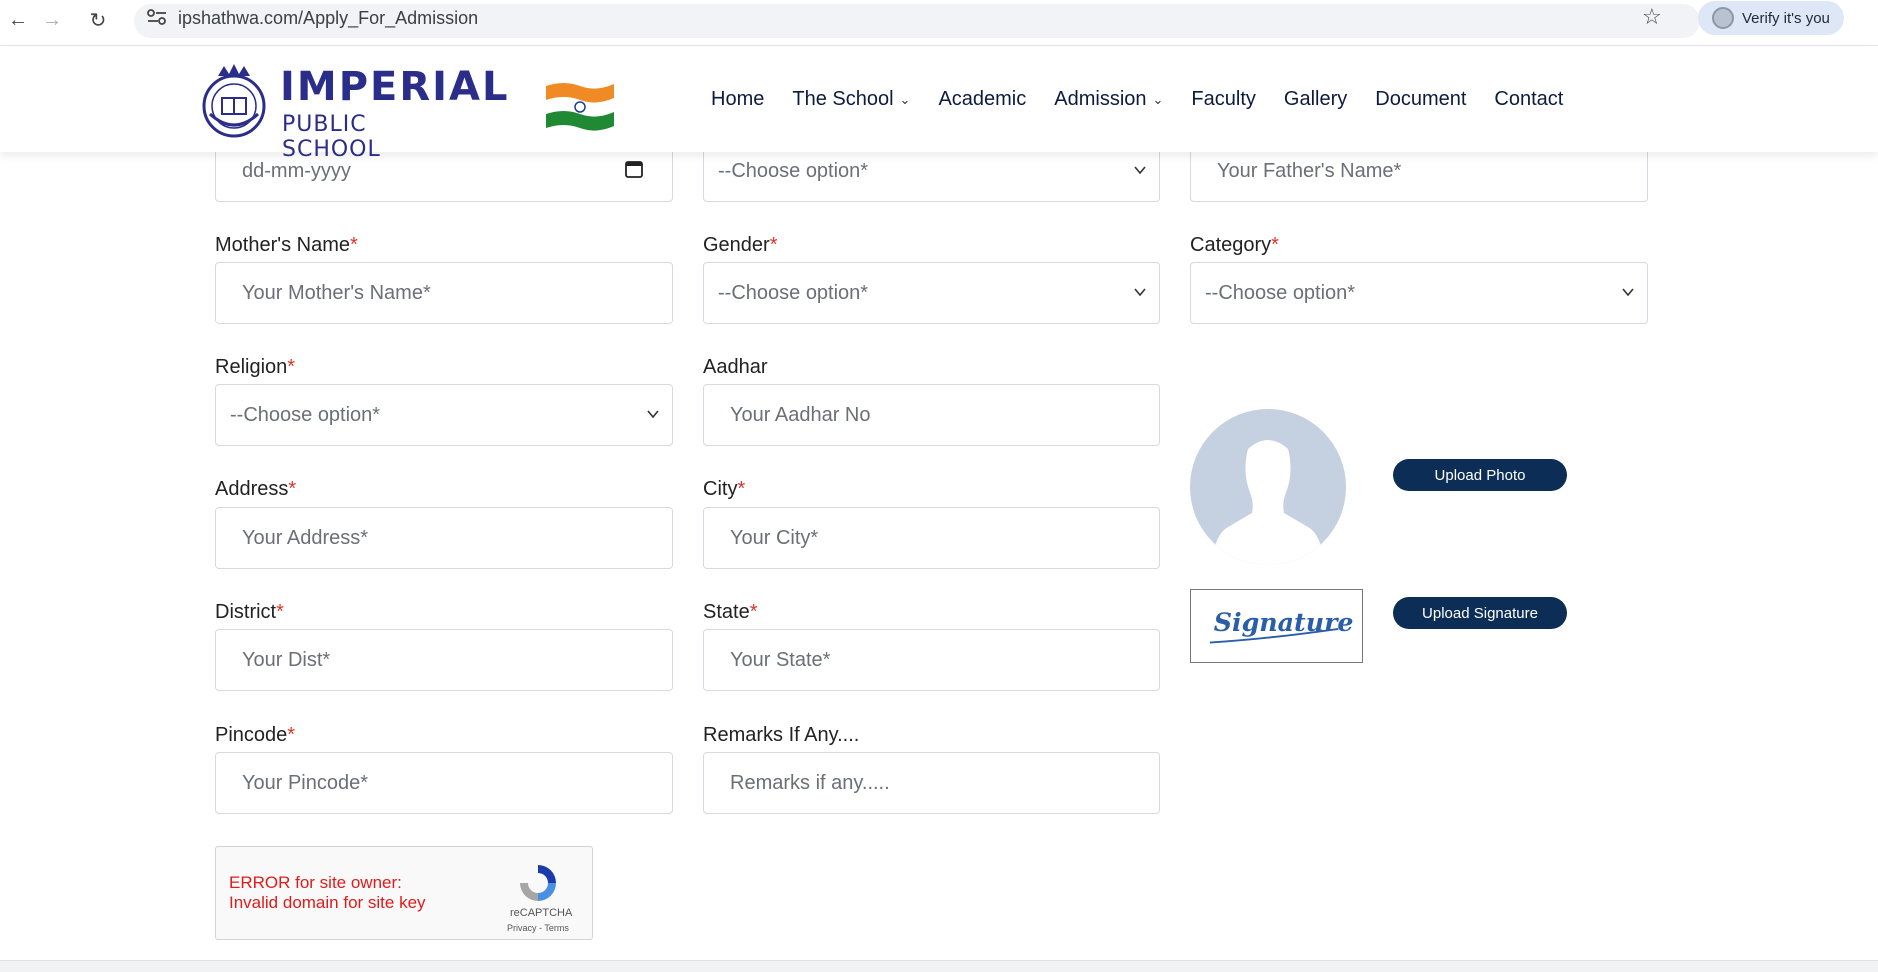 This screenshot has width=1878, height=972. I want to click on india-flag-icon, so click(580, 107).